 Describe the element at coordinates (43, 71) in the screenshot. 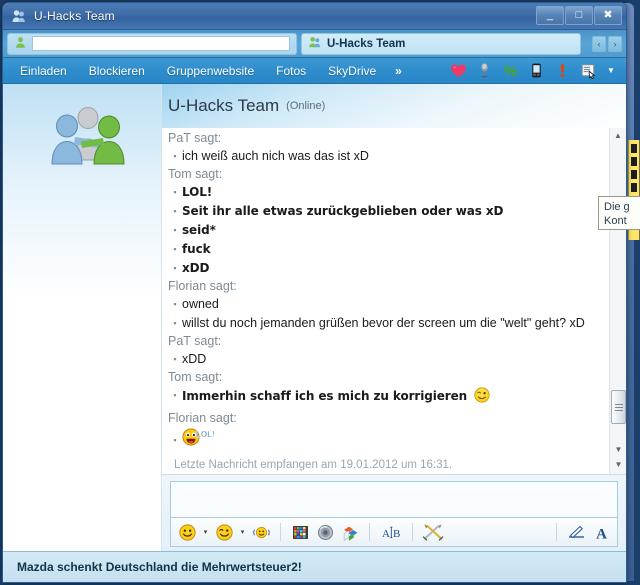

I see `menu-item-einladen: Einladen` at that location.